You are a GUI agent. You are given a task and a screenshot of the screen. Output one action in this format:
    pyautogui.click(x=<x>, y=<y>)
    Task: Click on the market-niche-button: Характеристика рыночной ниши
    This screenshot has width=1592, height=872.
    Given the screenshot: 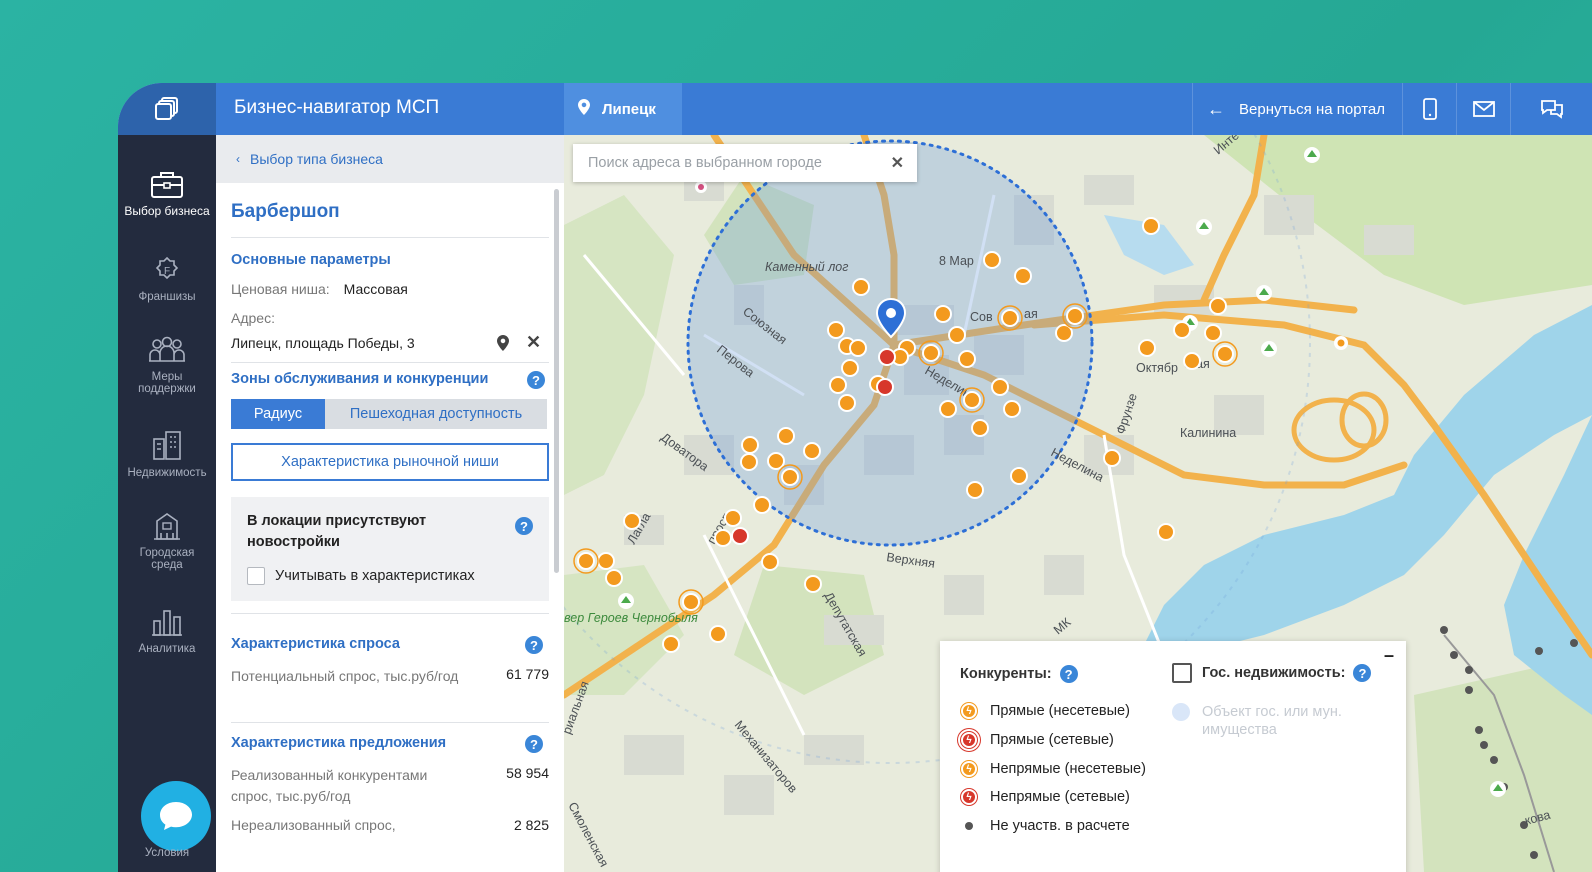 What is the action you would take?
    pyautogui.click(x=390, y=462)
    